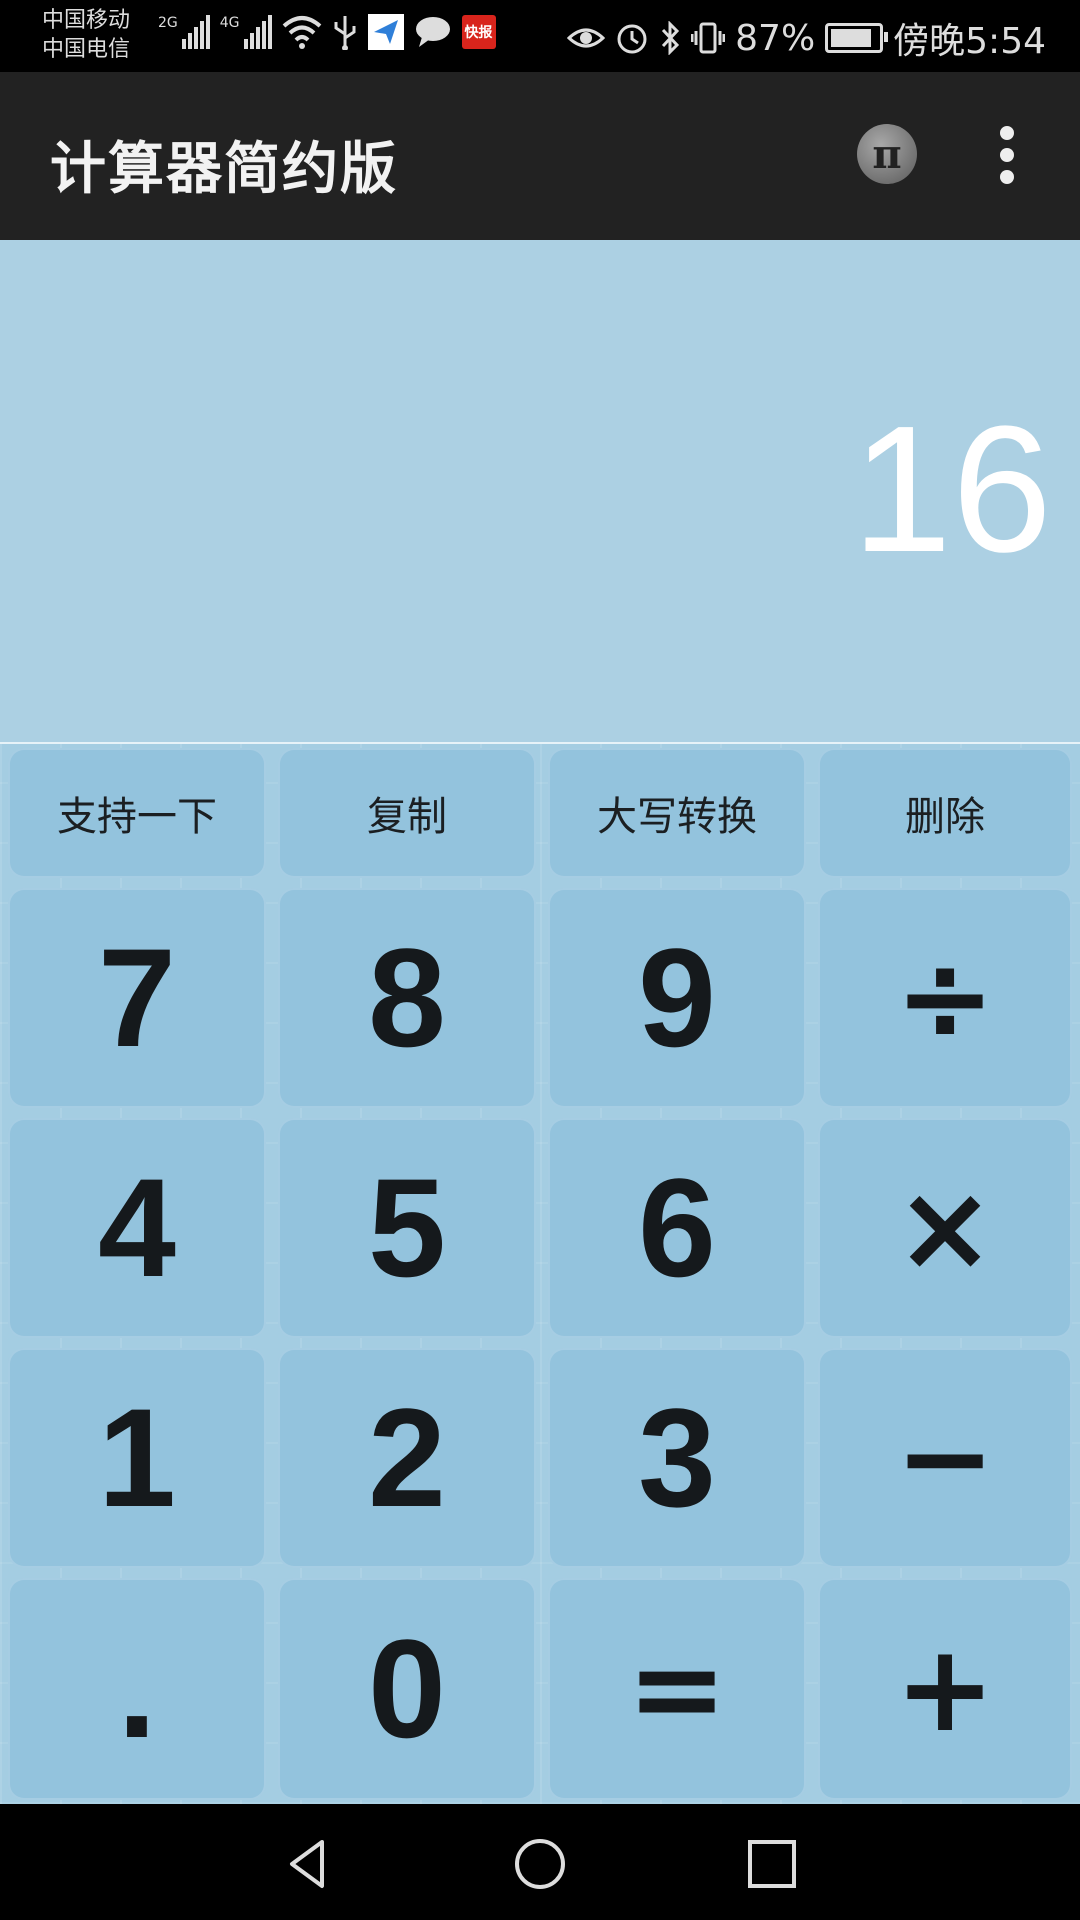 Image resolution: width=1080 pixels, height=1920 pixels. I want to click on more-options-icon, so click(1007, 133).